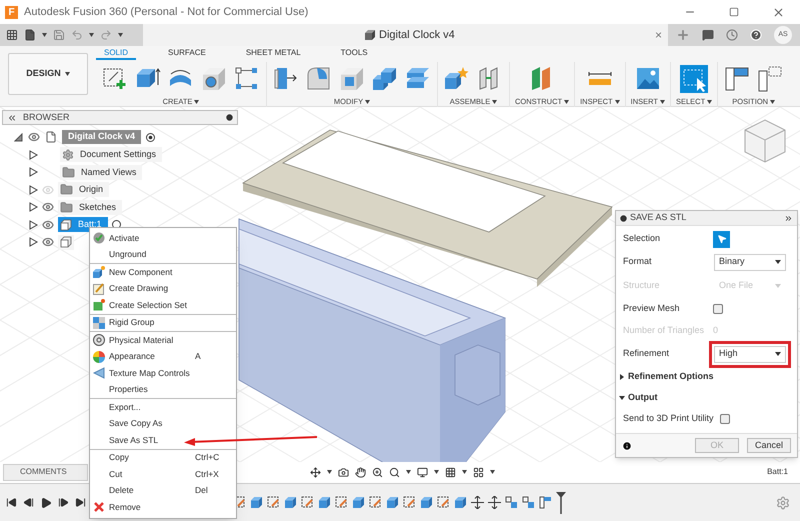  Describe the element at coordinates (116, 238) in the screenshot. I see `menu-item: Activate` at that location.